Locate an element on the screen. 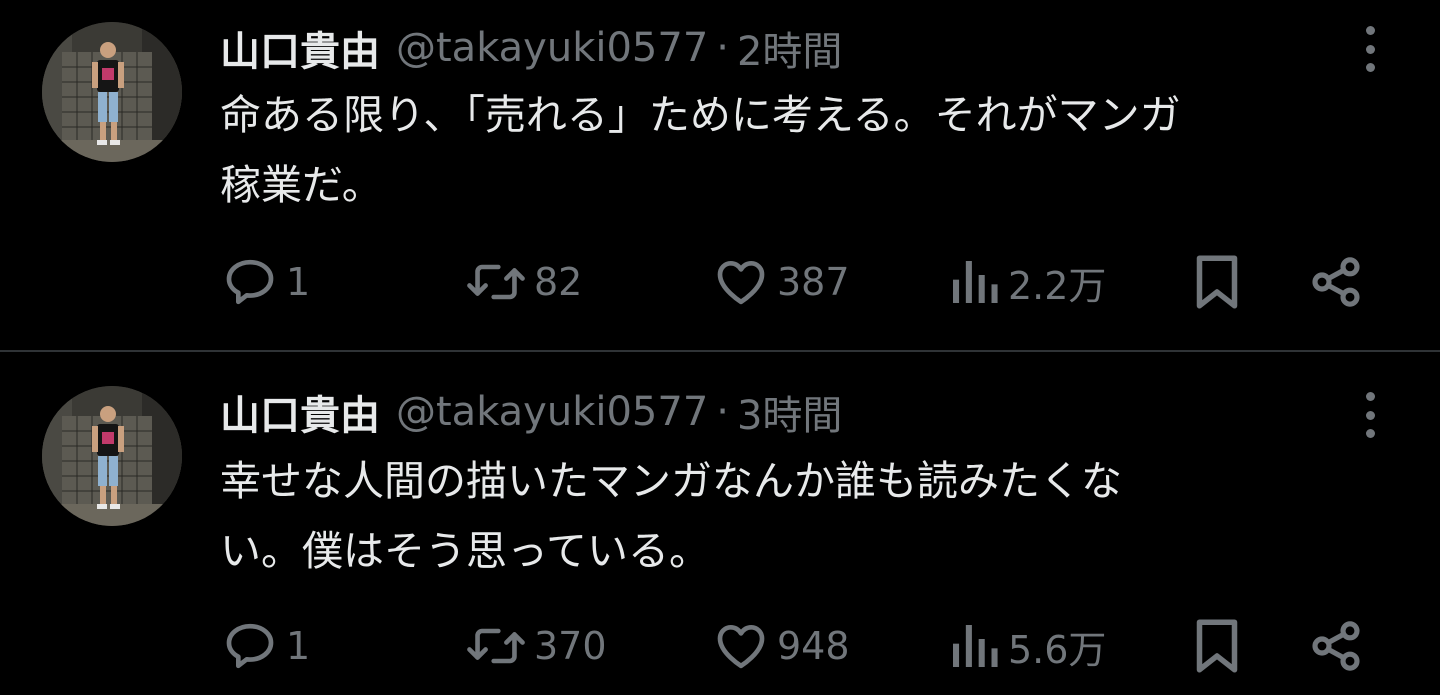 This screenshot has width=1440, height=695. like-button: 948 is located at coordinates (781, 646).